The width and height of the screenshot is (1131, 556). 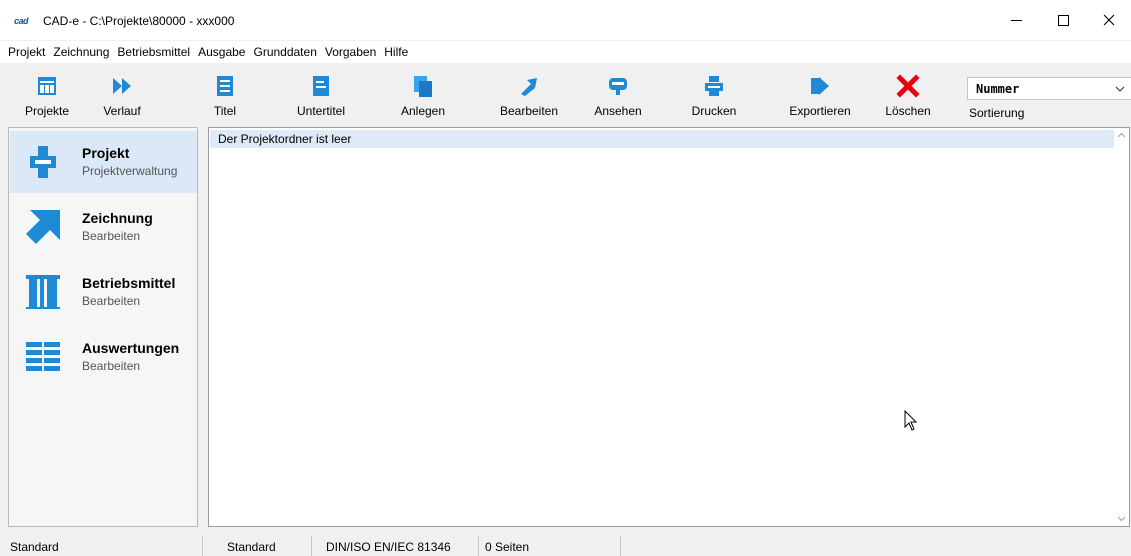 What do you see at coordinates (47, 111) in the screenshot?
I see `projekte-label: Projekte` at bounding box center [47, 111].